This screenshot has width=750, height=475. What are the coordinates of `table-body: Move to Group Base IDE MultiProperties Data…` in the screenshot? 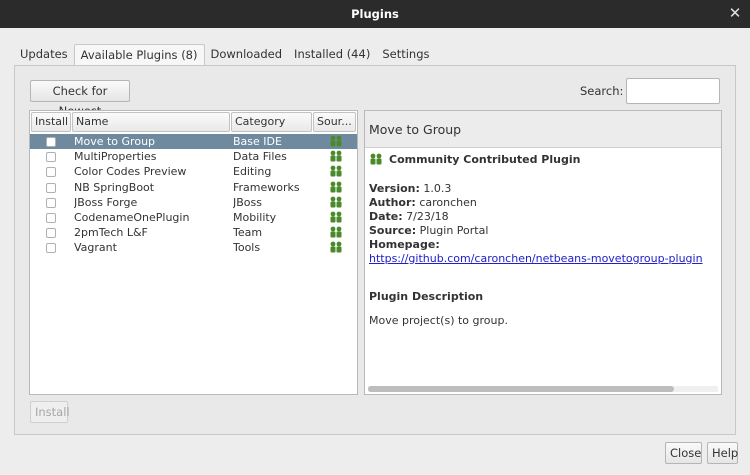 It's located at (193, 195).